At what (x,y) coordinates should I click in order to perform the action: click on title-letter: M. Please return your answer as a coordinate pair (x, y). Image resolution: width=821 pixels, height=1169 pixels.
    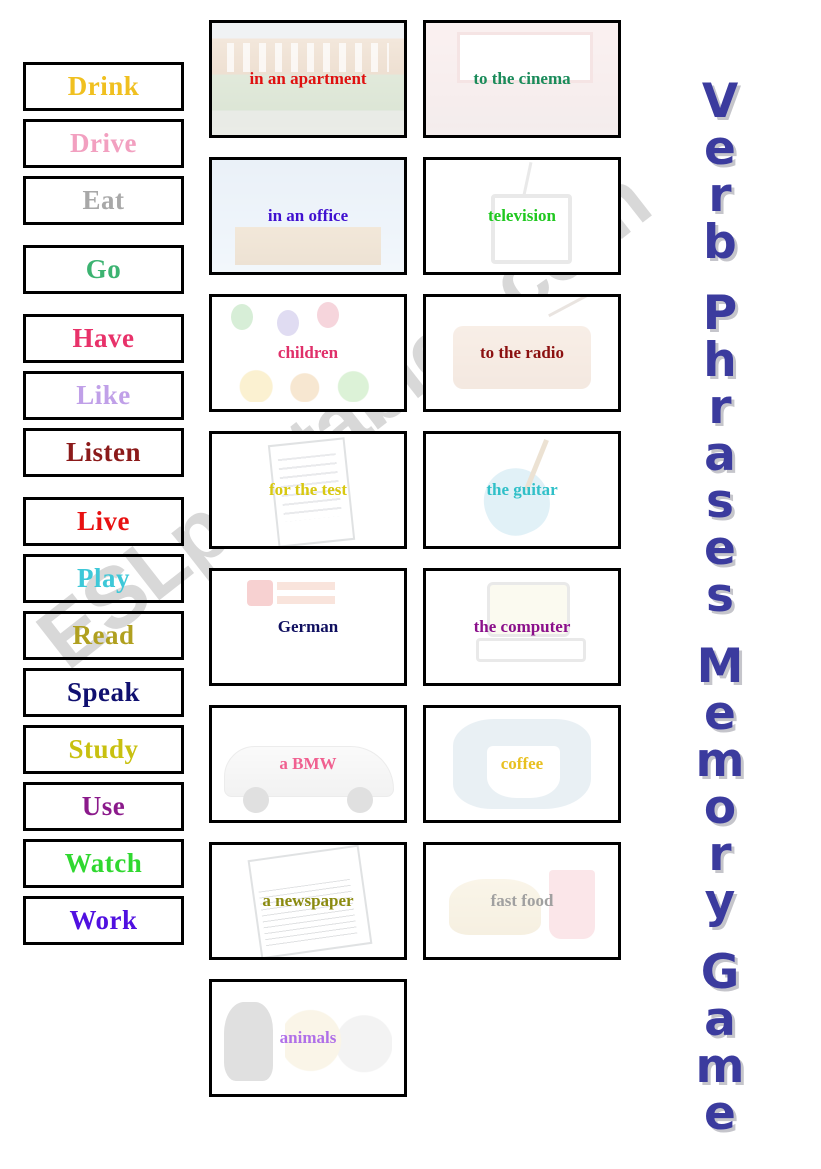
    Looking at the image, I should click on (720, 666).